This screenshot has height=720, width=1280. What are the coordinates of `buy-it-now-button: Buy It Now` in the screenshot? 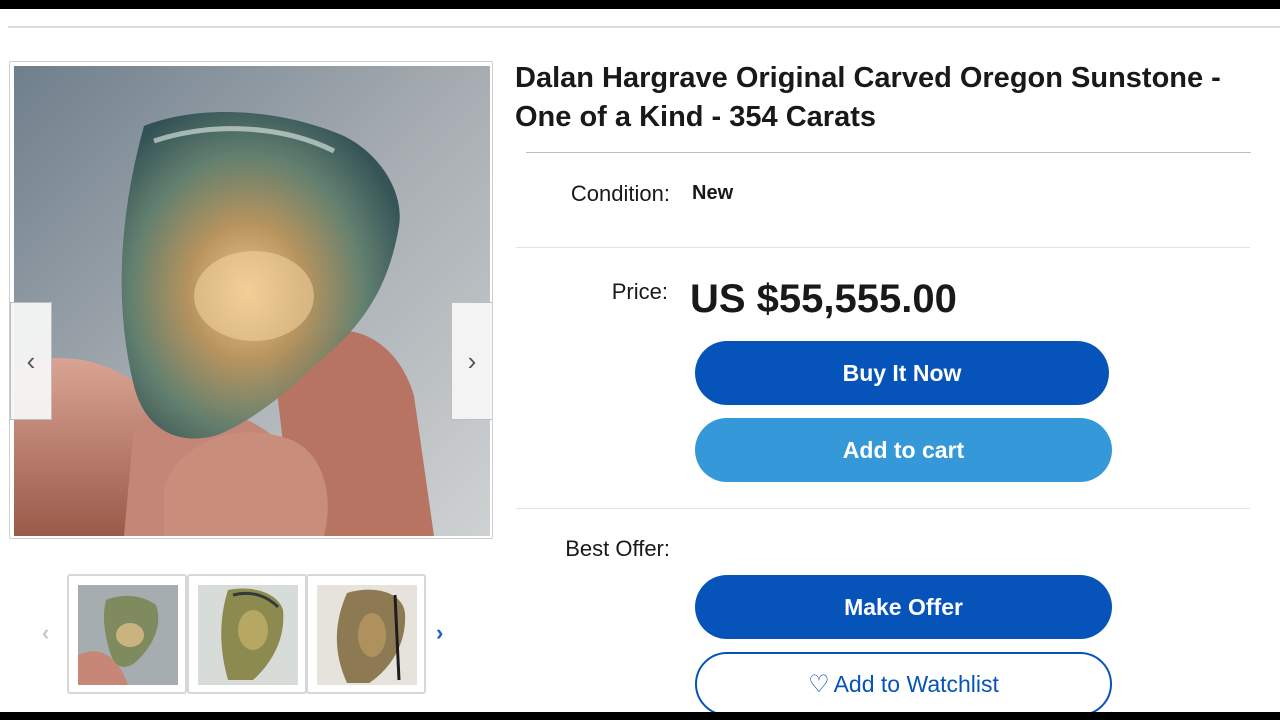 It's located at (902, 373).